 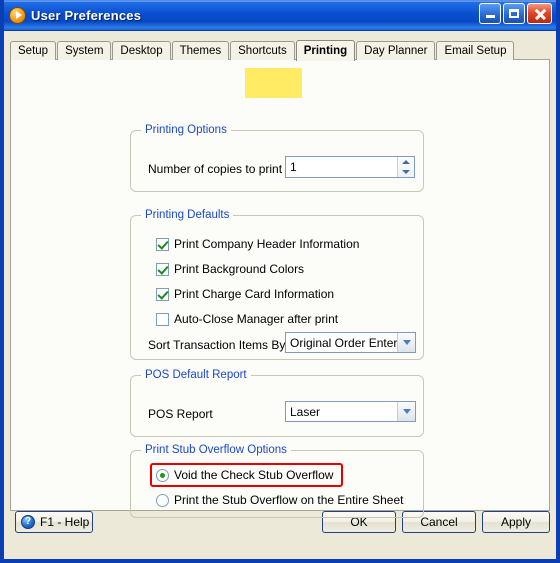 I want to click on checkbox-print-background-colors: Print Background Colors, so click(x=230, y=269).